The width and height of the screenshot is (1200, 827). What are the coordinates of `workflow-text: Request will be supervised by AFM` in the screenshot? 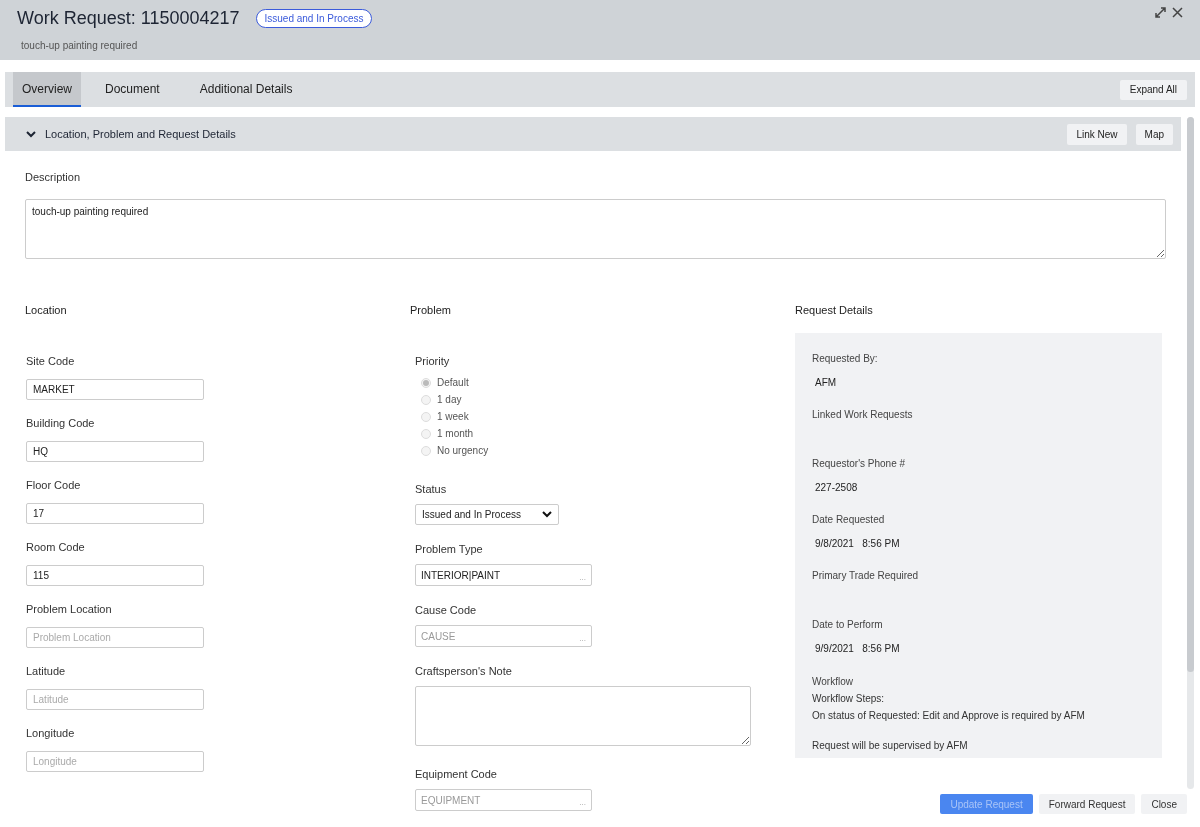 It's located at (890, 746).